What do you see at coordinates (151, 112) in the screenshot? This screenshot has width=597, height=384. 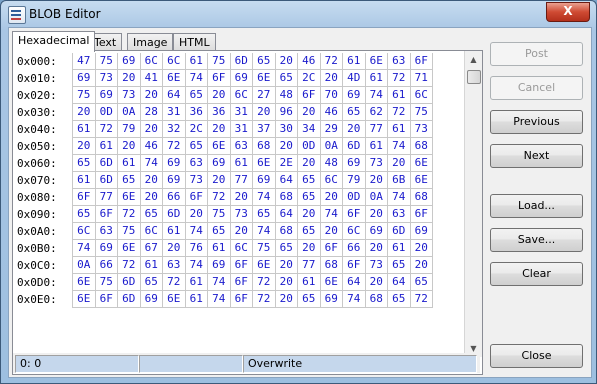 I see `hex-byte-cell: 28` at bounding box center [151, 112].